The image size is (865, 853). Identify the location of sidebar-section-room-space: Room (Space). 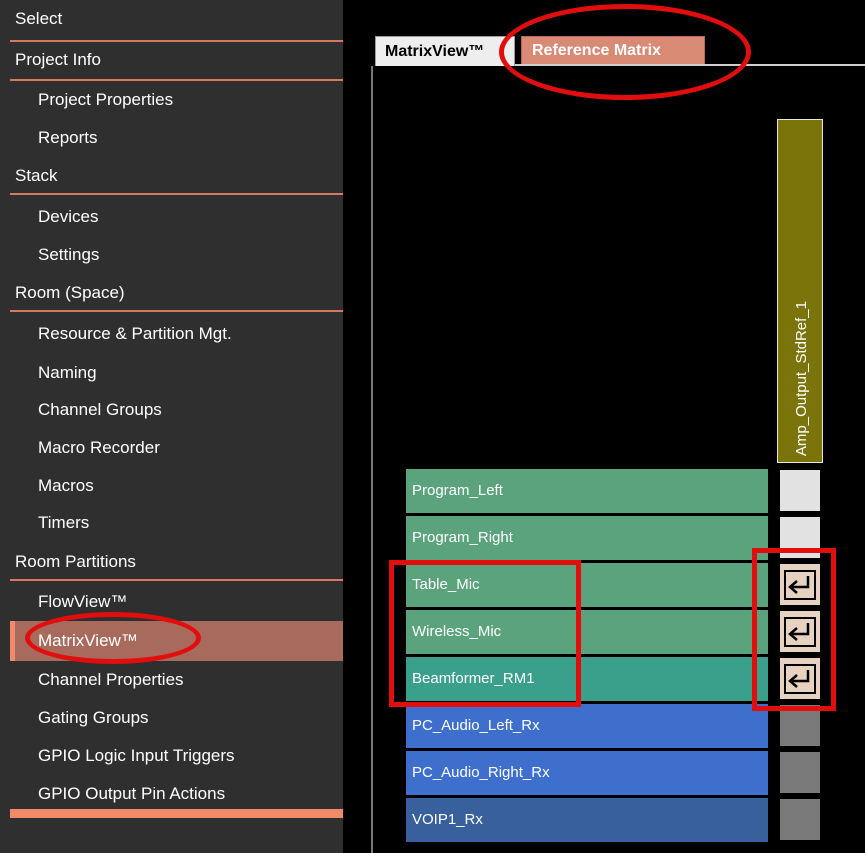
(179, 293).